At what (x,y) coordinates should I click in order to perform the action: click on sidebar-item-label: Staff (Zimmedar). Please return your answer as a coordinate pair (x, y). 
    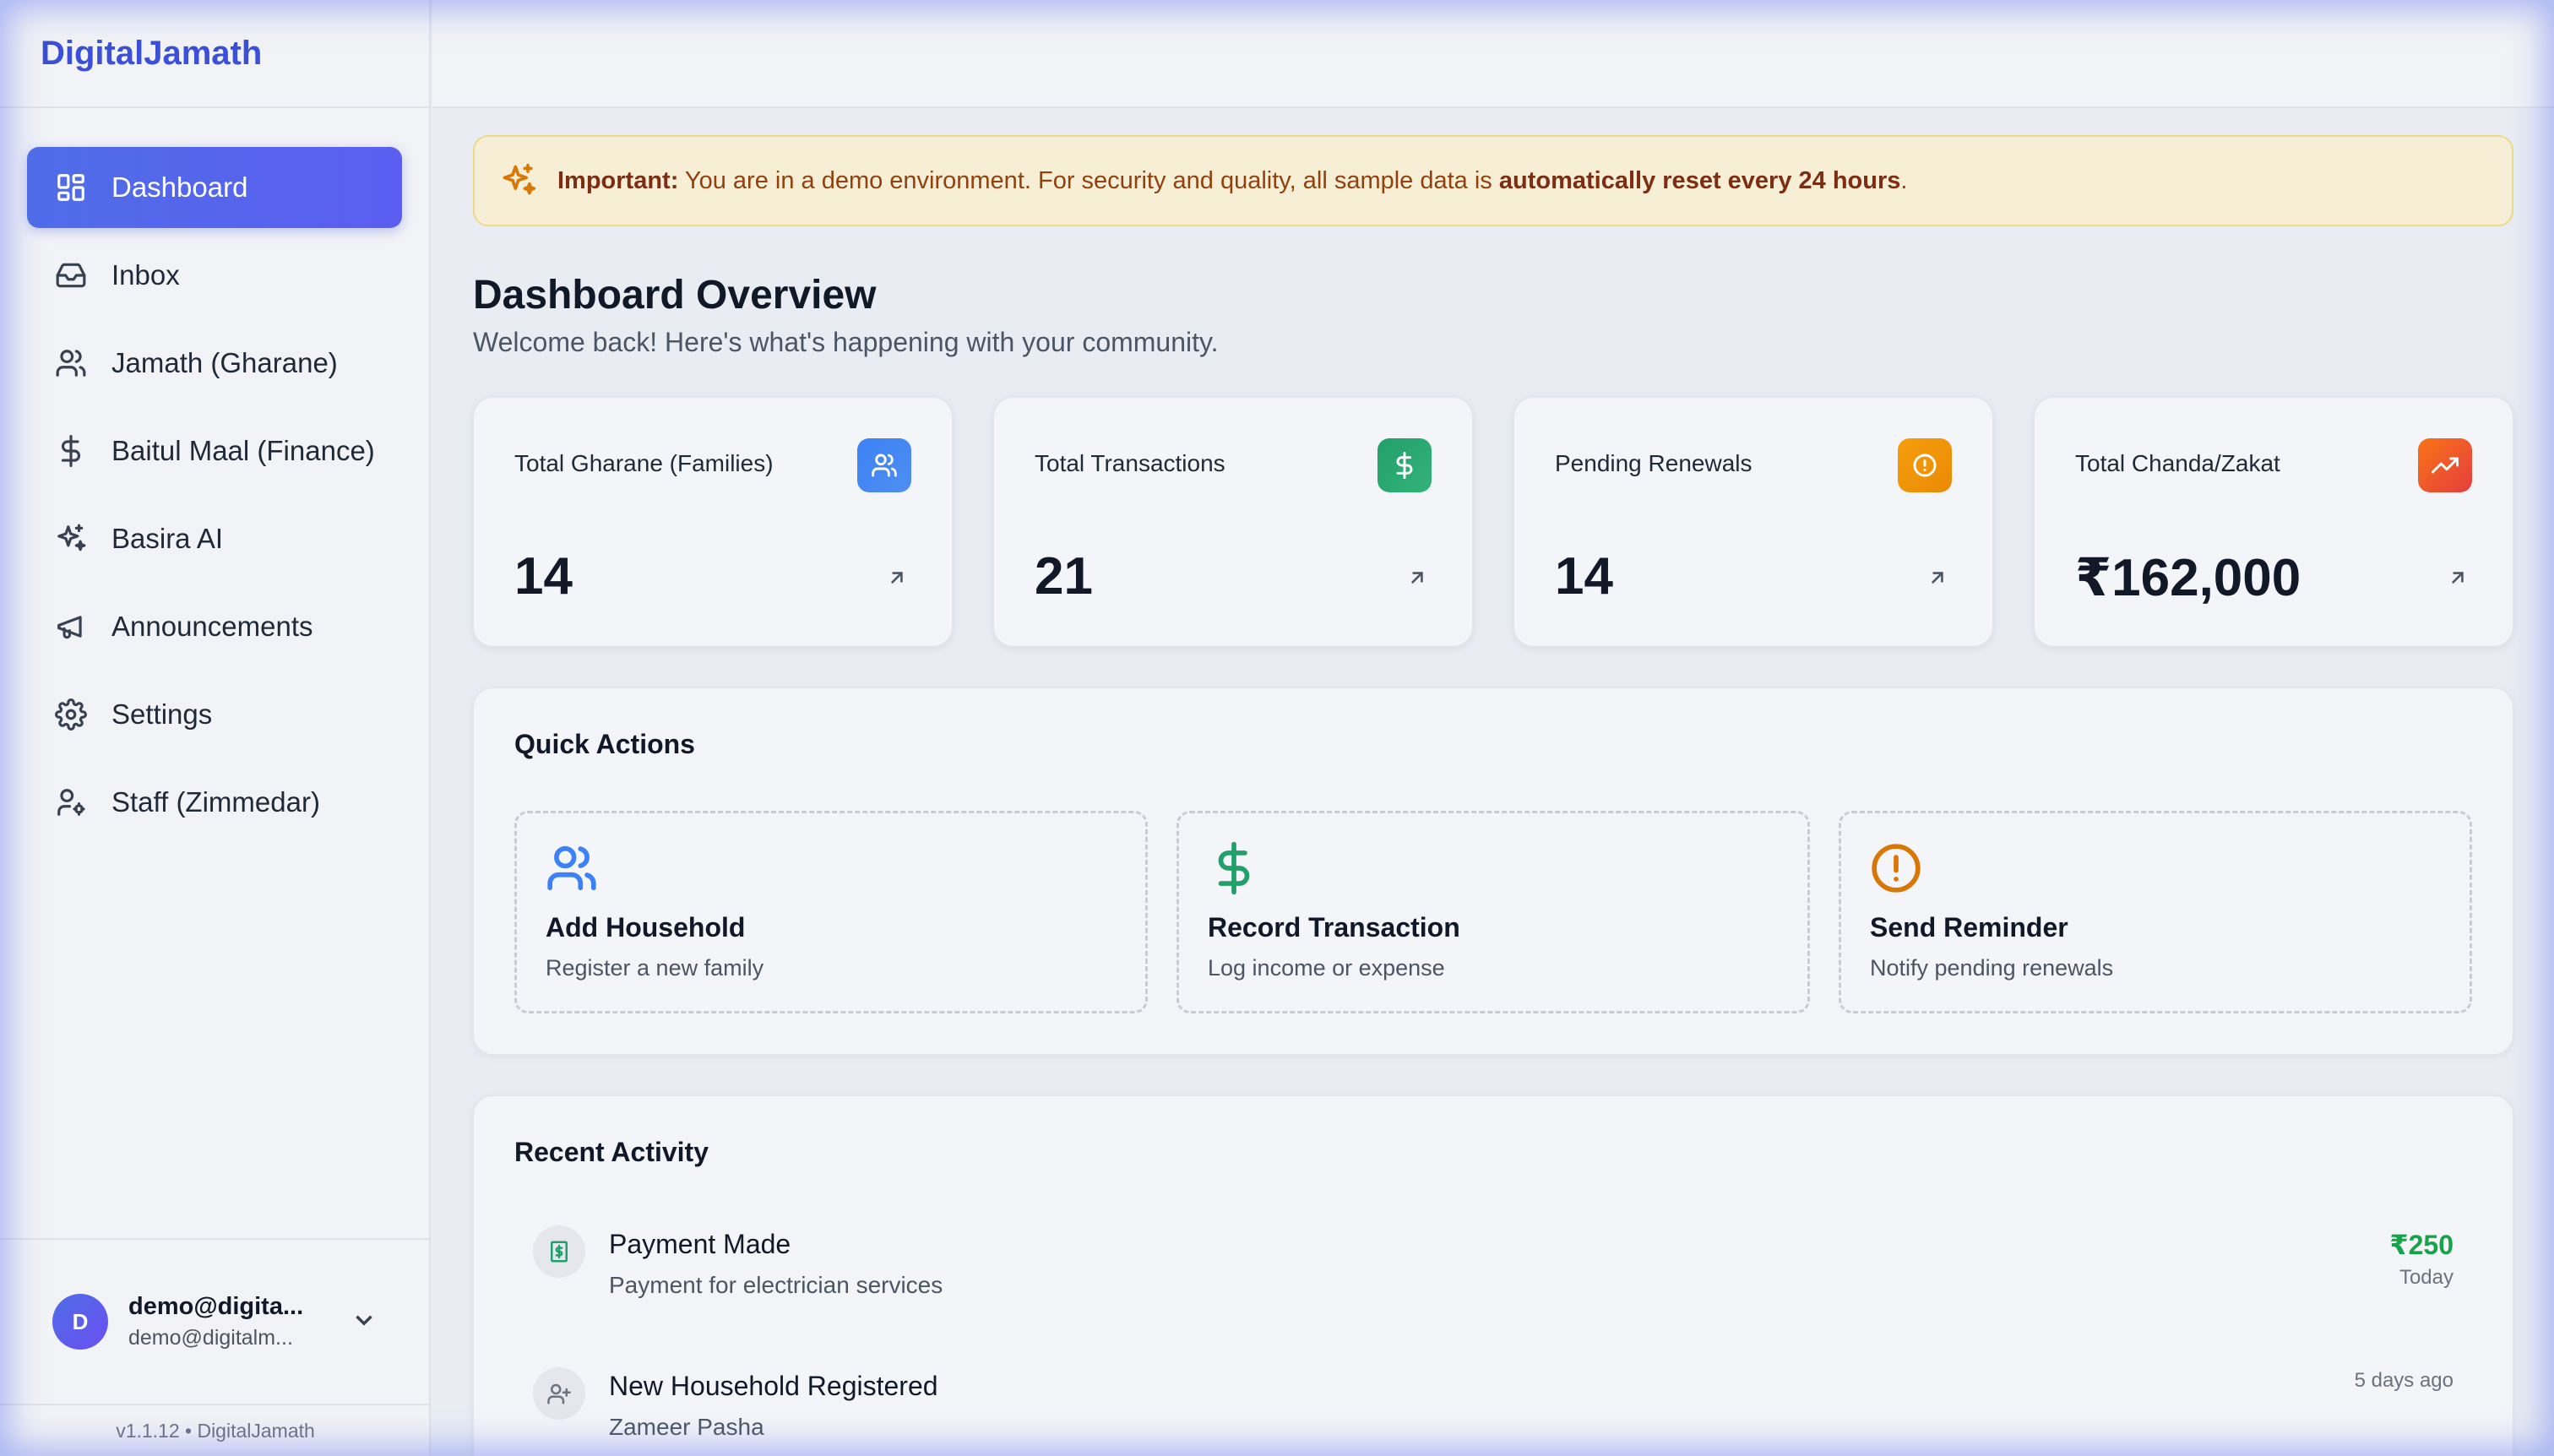
    Looking at the image, I should click on (215, 802).